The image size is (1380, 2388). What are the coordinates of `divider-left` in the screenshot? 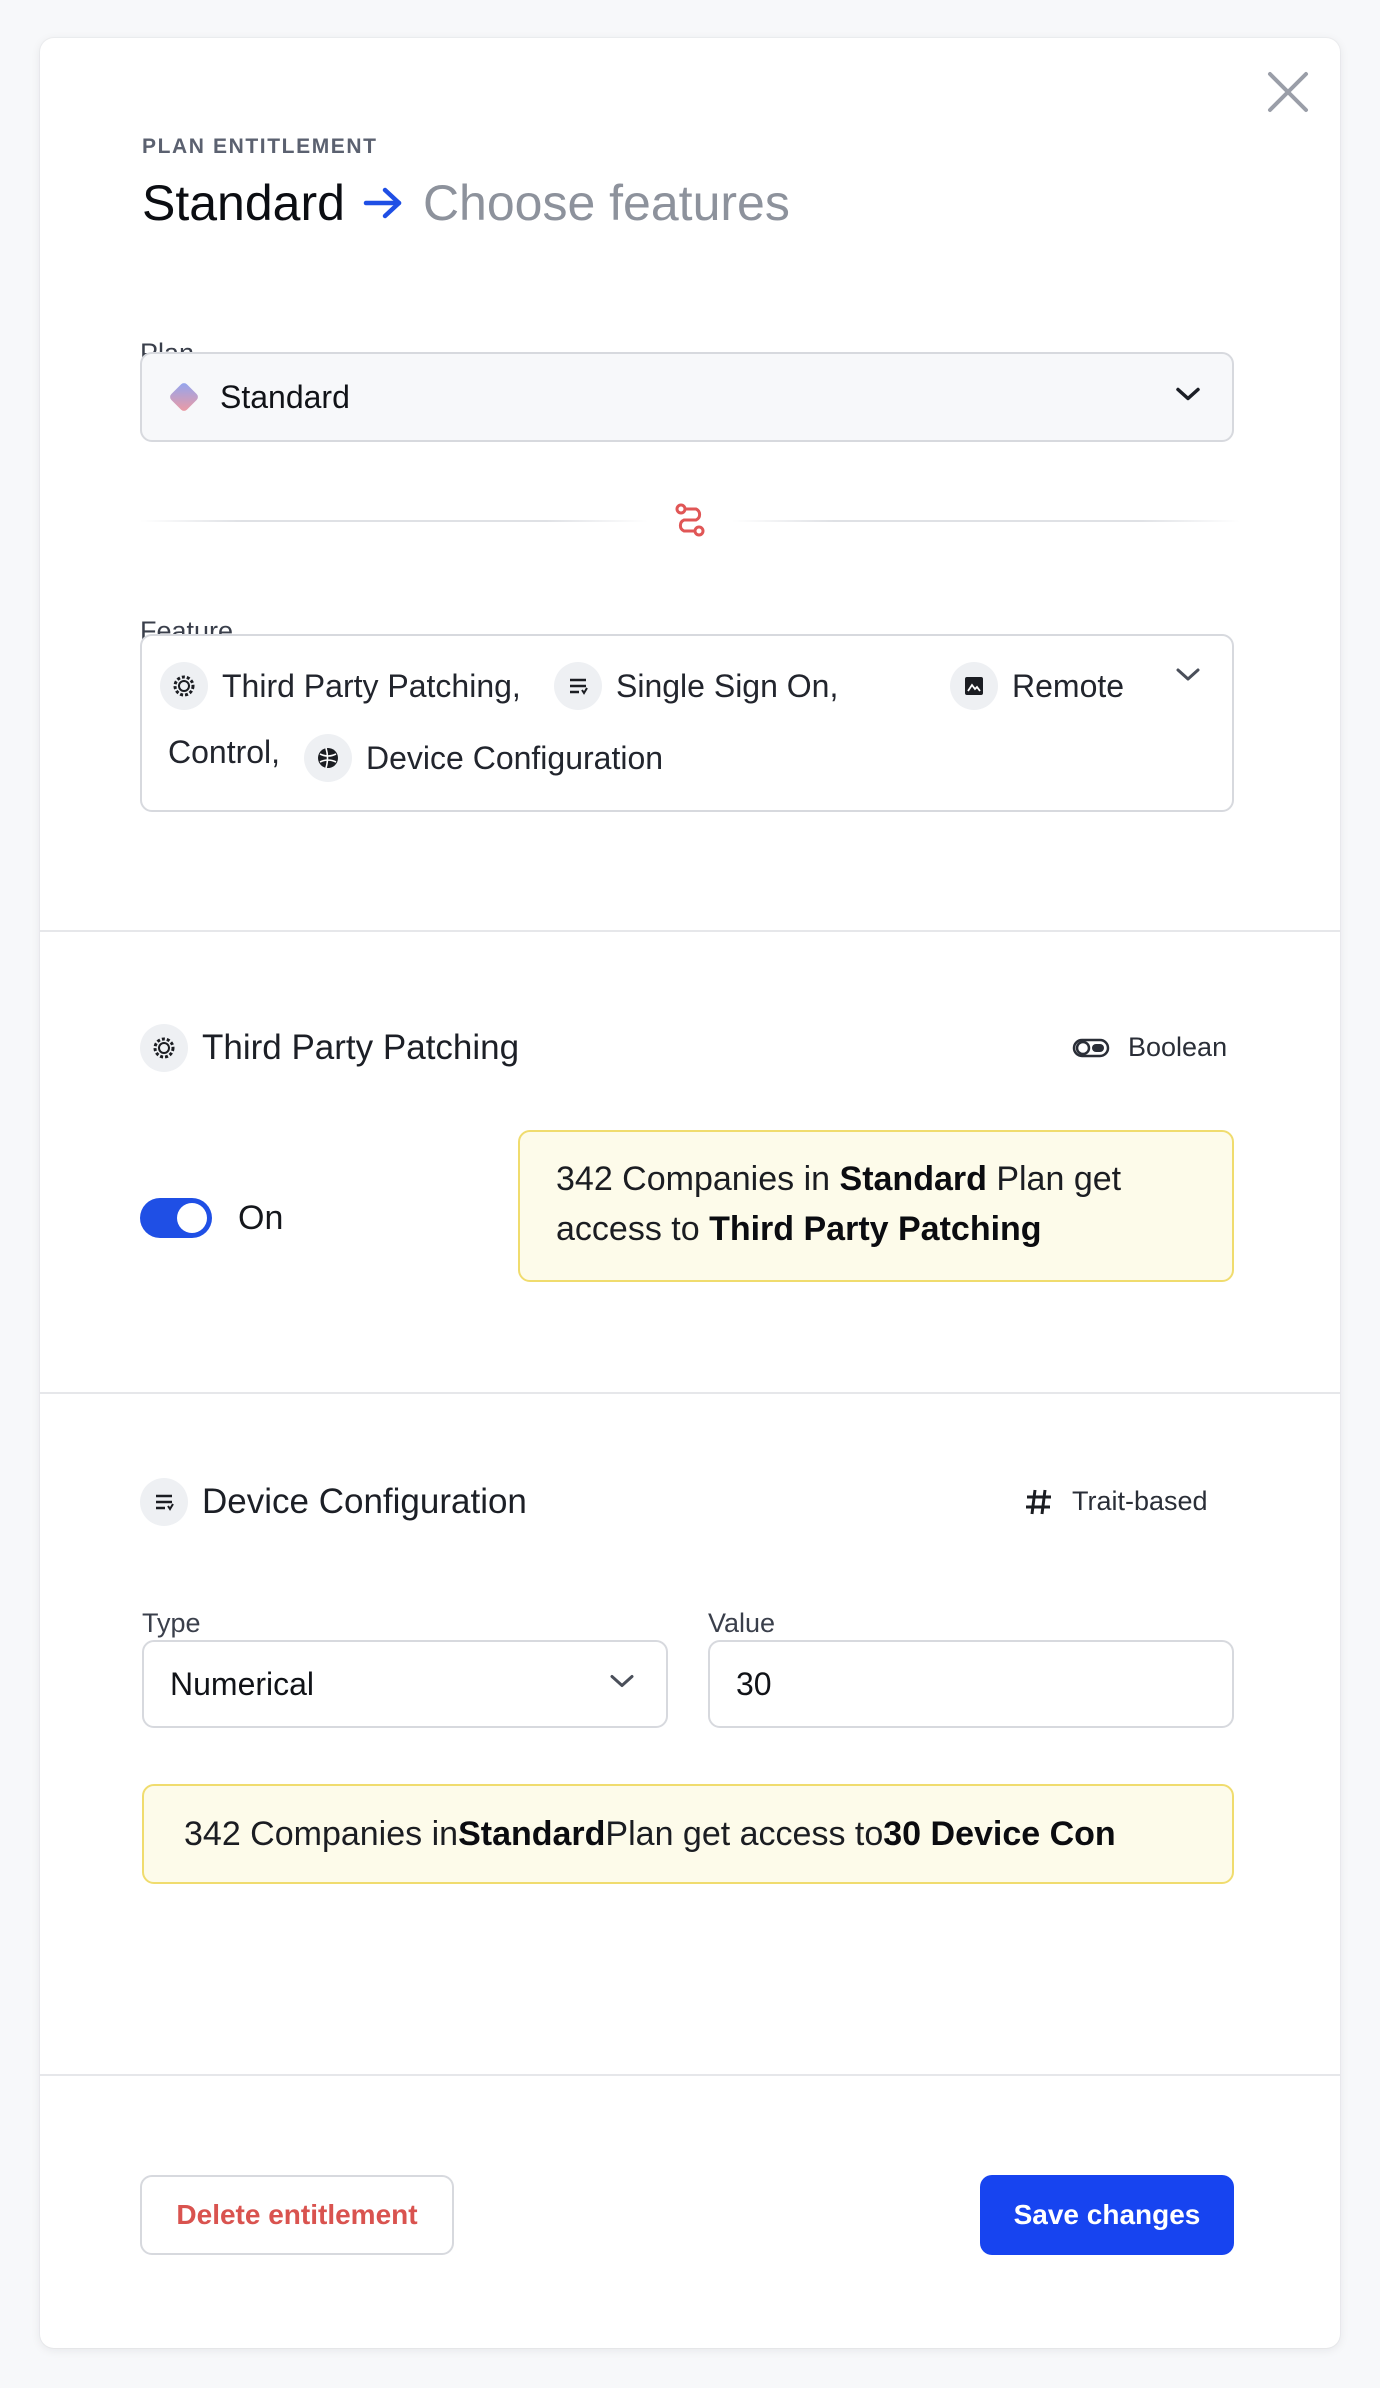 It's located at (394, 521).